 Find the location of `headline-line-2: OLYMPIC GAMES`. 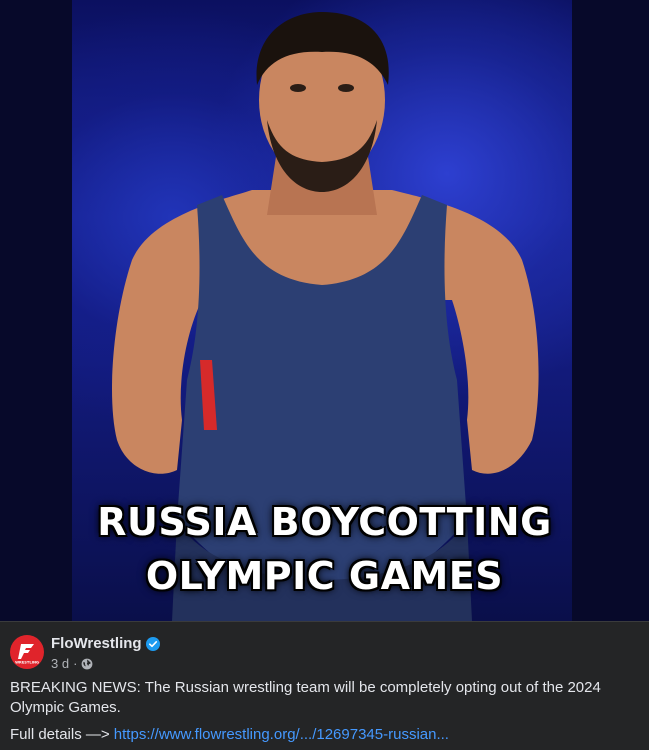

headline-line-2: OLYMPIC GAMES is located at coordinates (324, 576).